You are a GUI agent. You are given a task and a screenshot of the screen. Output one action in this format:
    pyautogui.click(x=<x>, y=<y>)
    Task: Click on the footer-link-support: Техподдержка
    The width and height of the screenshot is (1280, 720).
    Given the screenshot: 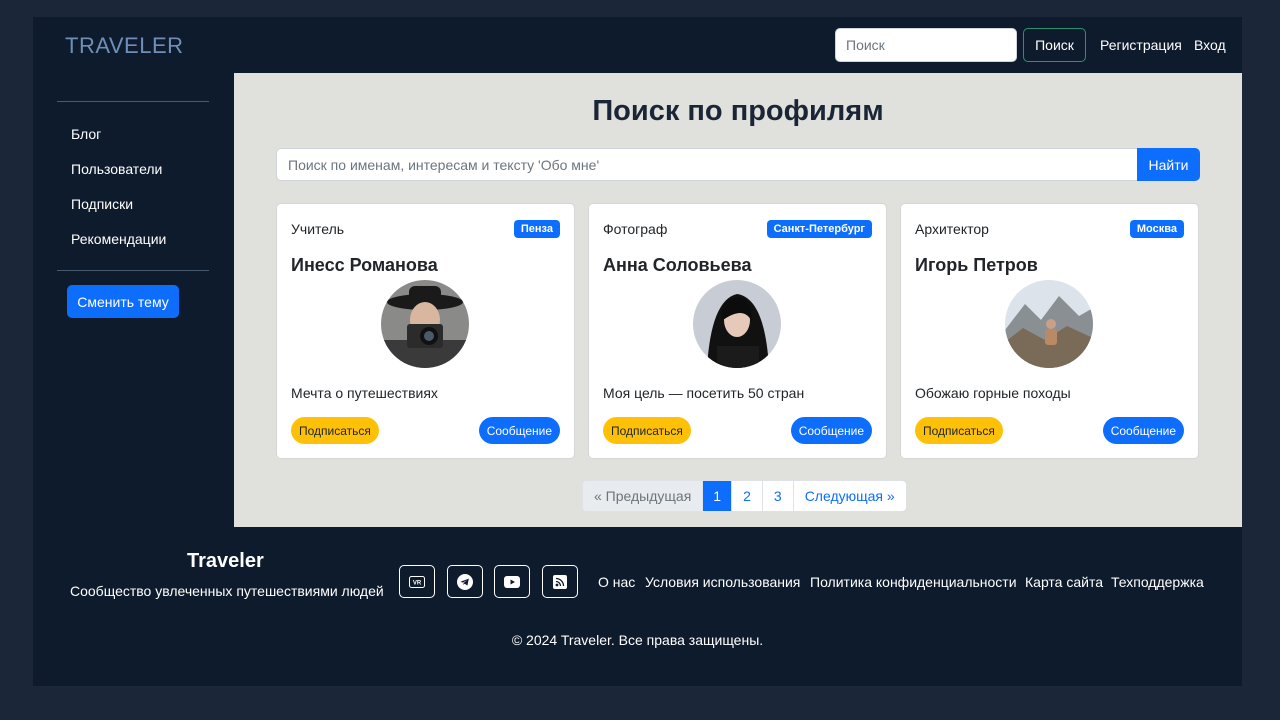 What is the action you would take?
    pyautogui.click(x=1157, y=582)
    